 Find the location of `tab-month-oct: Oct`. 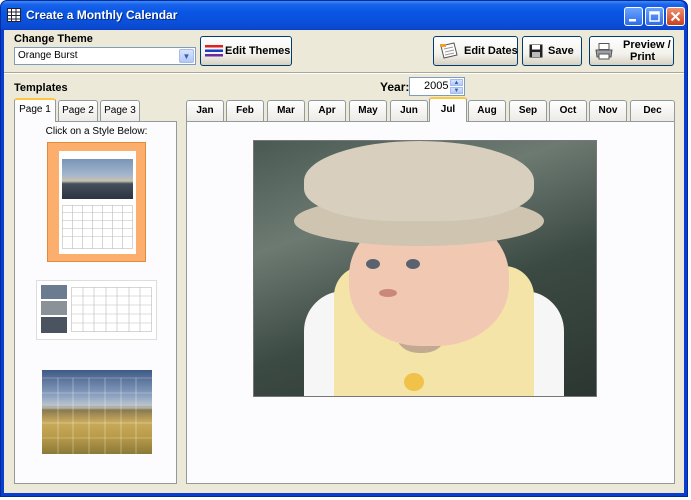

tab-month-oct: Oct is located at coordinates (568, 110).